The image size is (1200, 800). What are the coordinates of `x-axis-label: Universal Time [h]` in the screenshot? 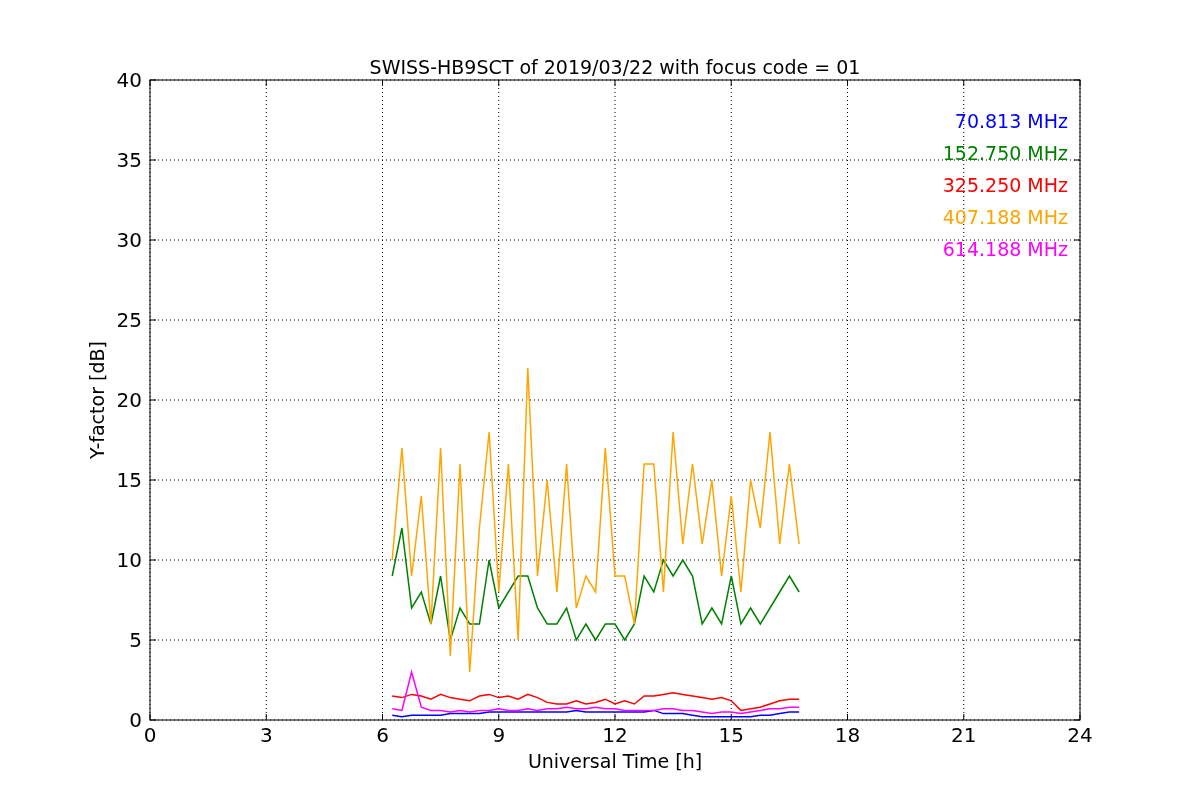 It's located at (615, 761).